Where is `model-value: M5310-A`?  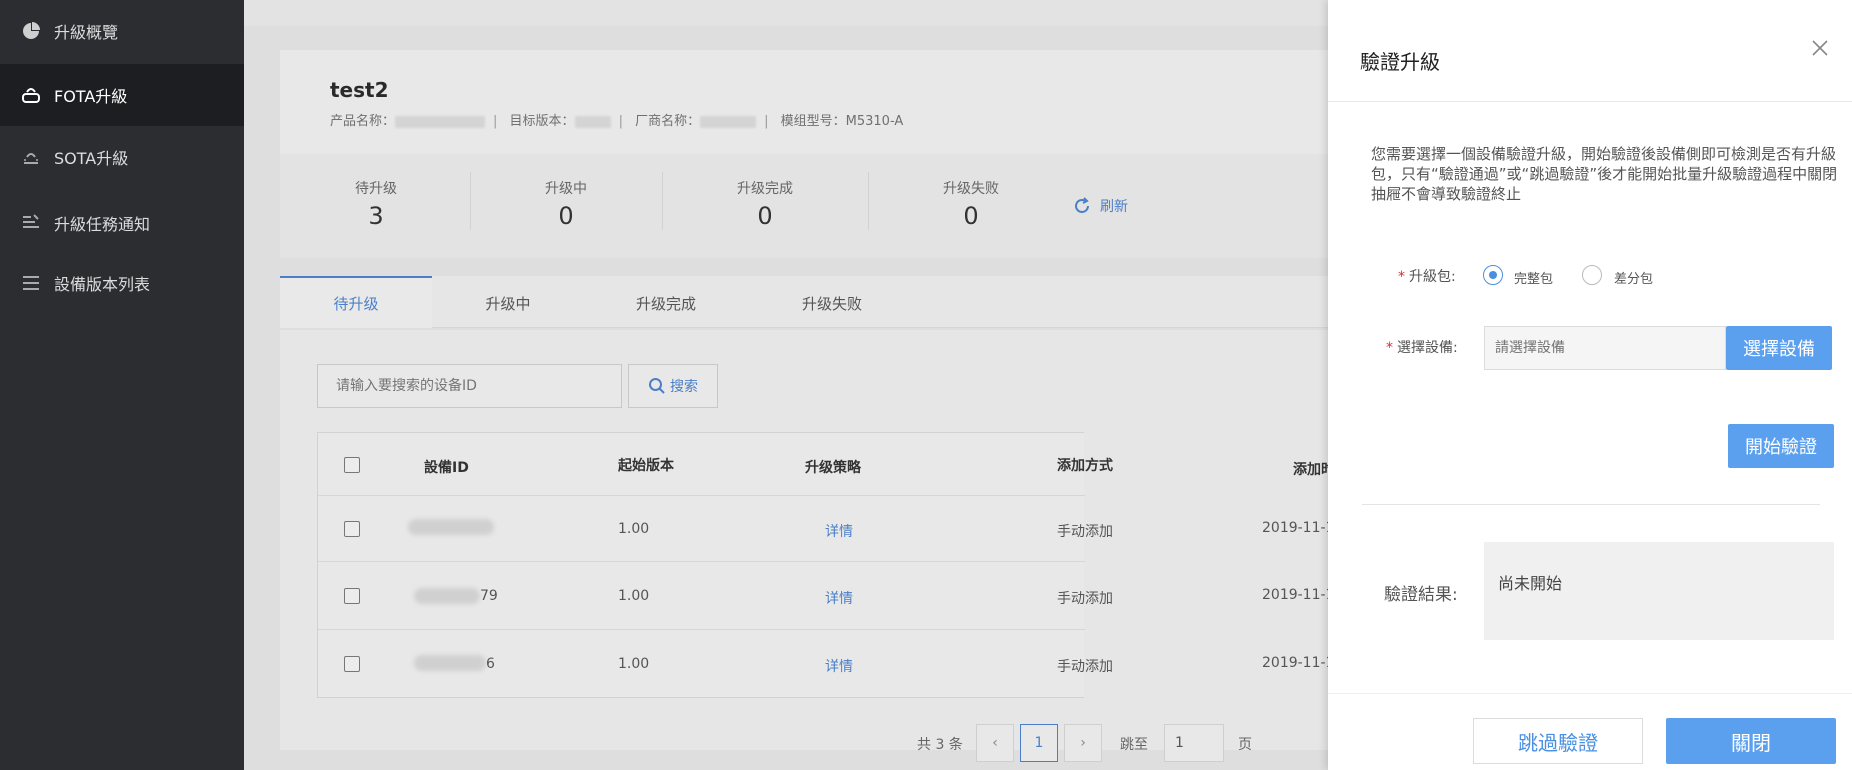
model-value: M5310-A is located at coordinates (874, 121).